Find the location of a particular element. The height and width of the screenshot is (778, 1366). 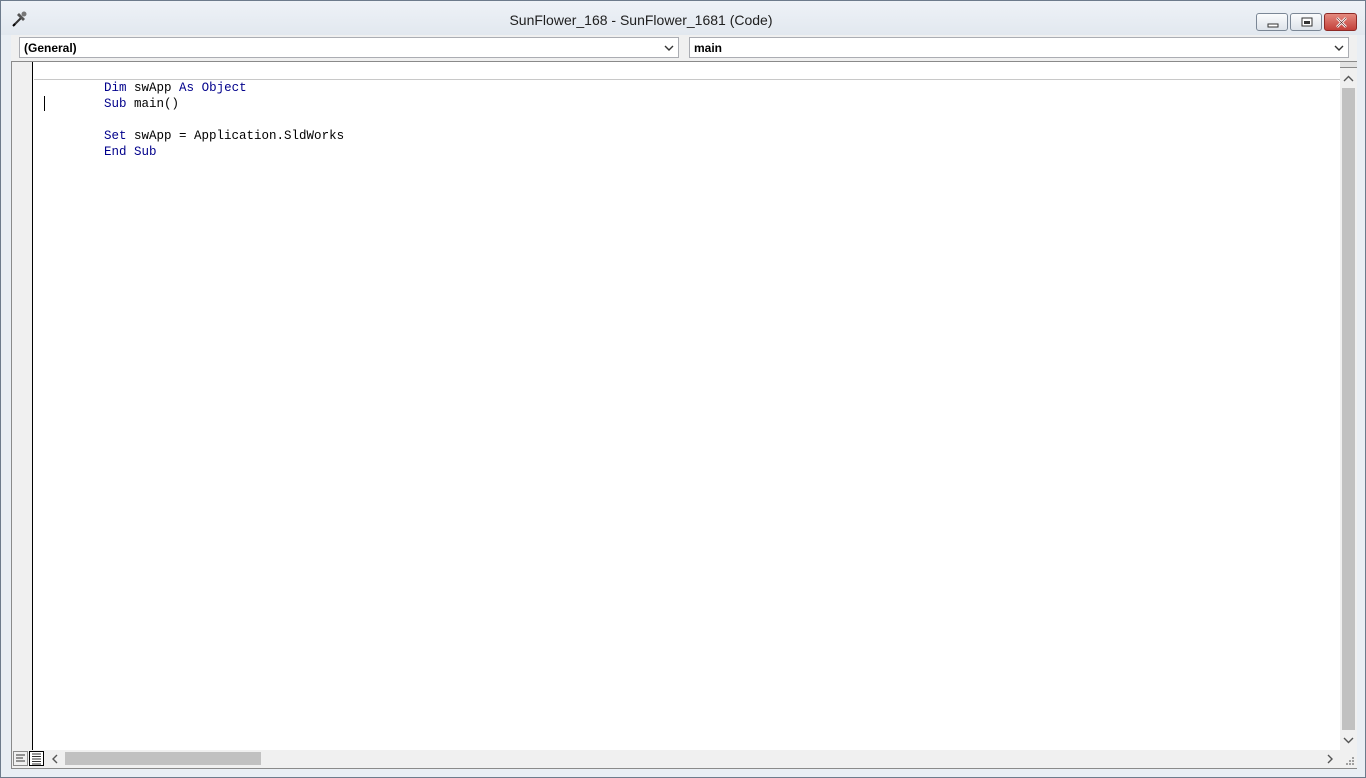

bottom-bar is located at coordinates (684, 759).